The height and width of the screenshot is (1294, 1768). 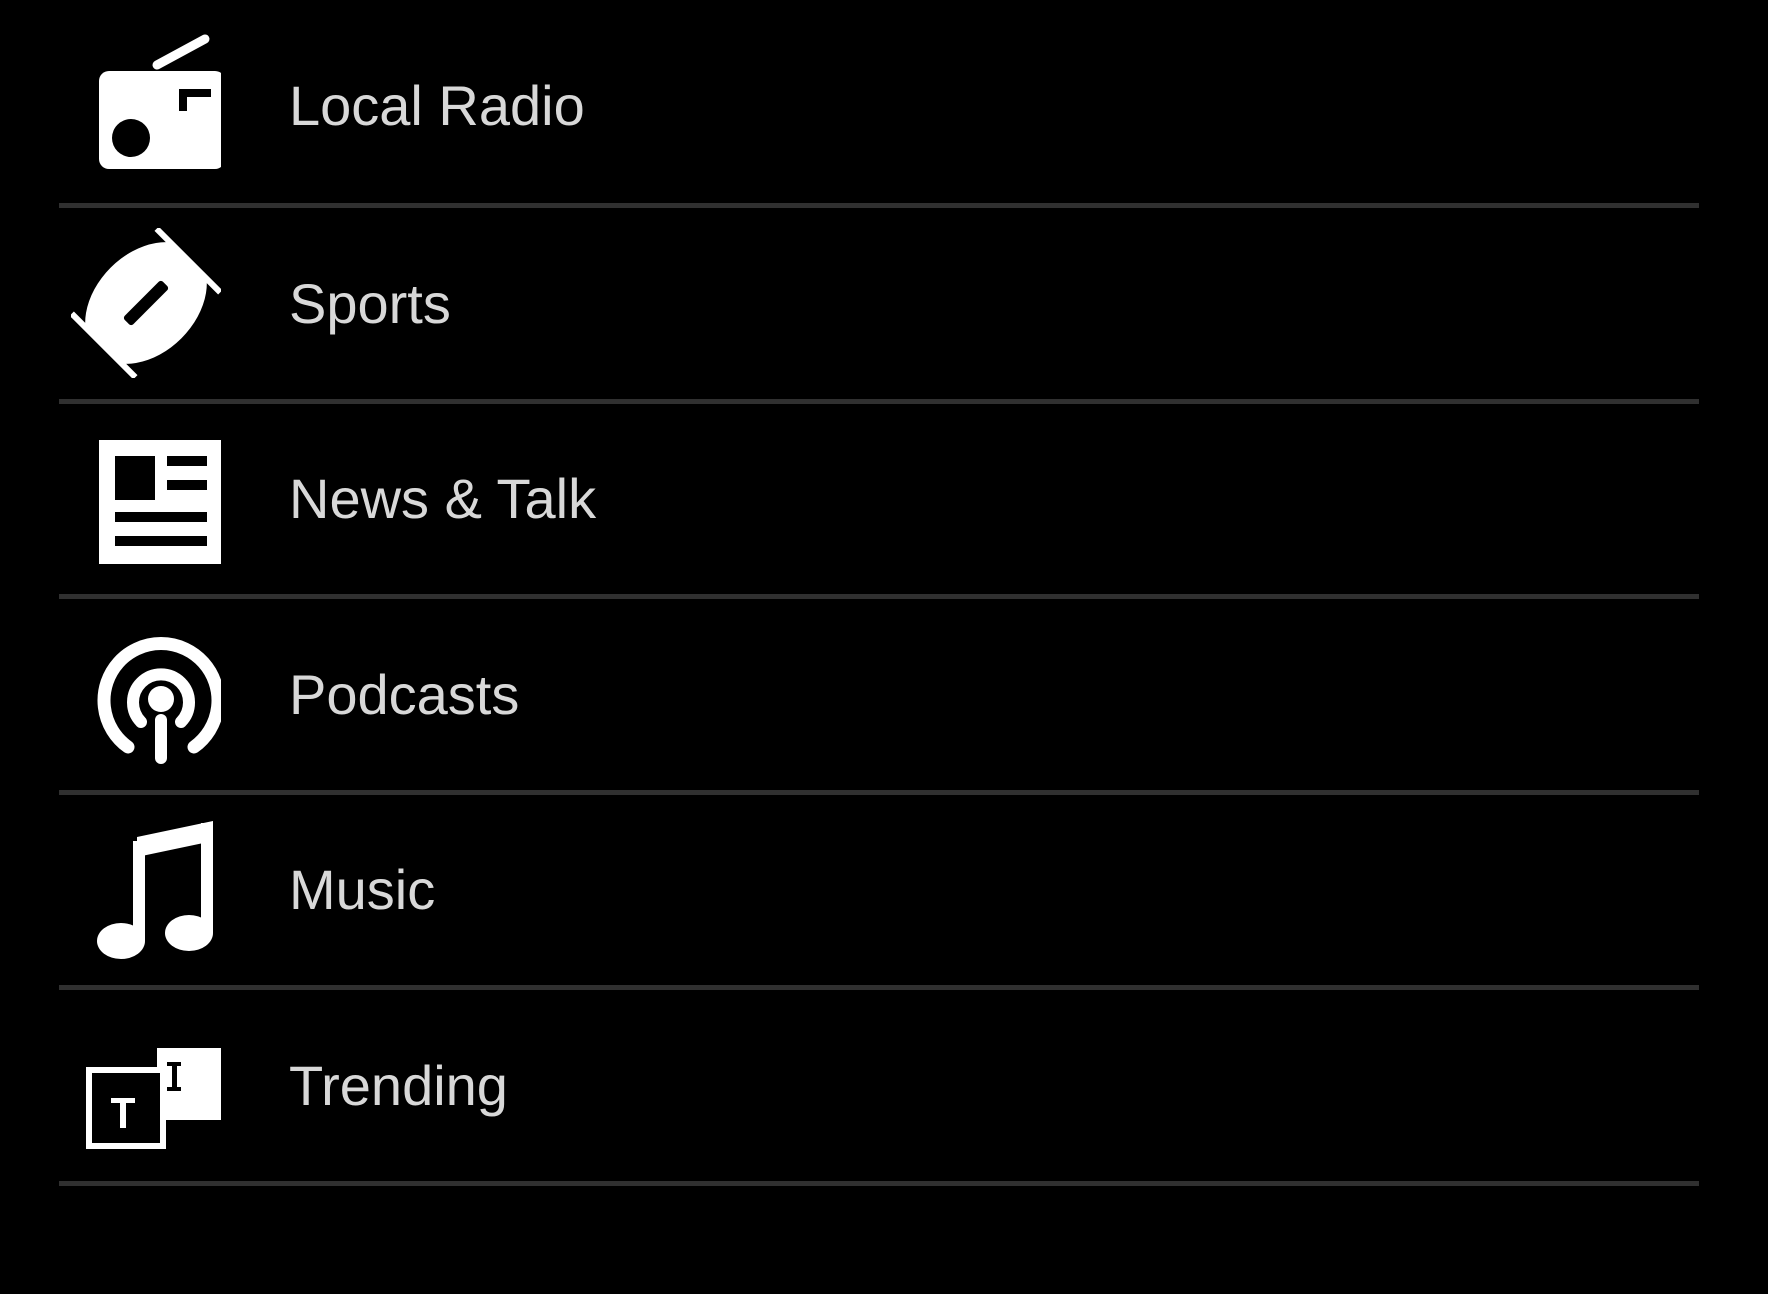 I want to click on menu-item-label: Sports, so click(x=370, y=303).